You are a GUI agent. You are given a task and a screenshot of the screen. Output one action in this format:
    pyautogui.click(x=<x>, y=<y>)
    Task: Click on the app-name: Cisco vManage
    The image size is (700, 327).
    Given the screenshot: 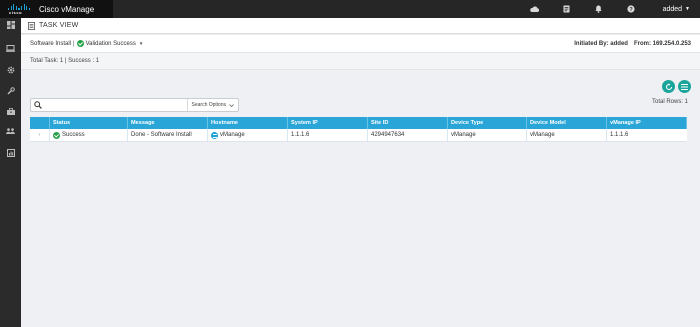 What is the action you would take?
    pyautogui.click(x=67, y=9)
    